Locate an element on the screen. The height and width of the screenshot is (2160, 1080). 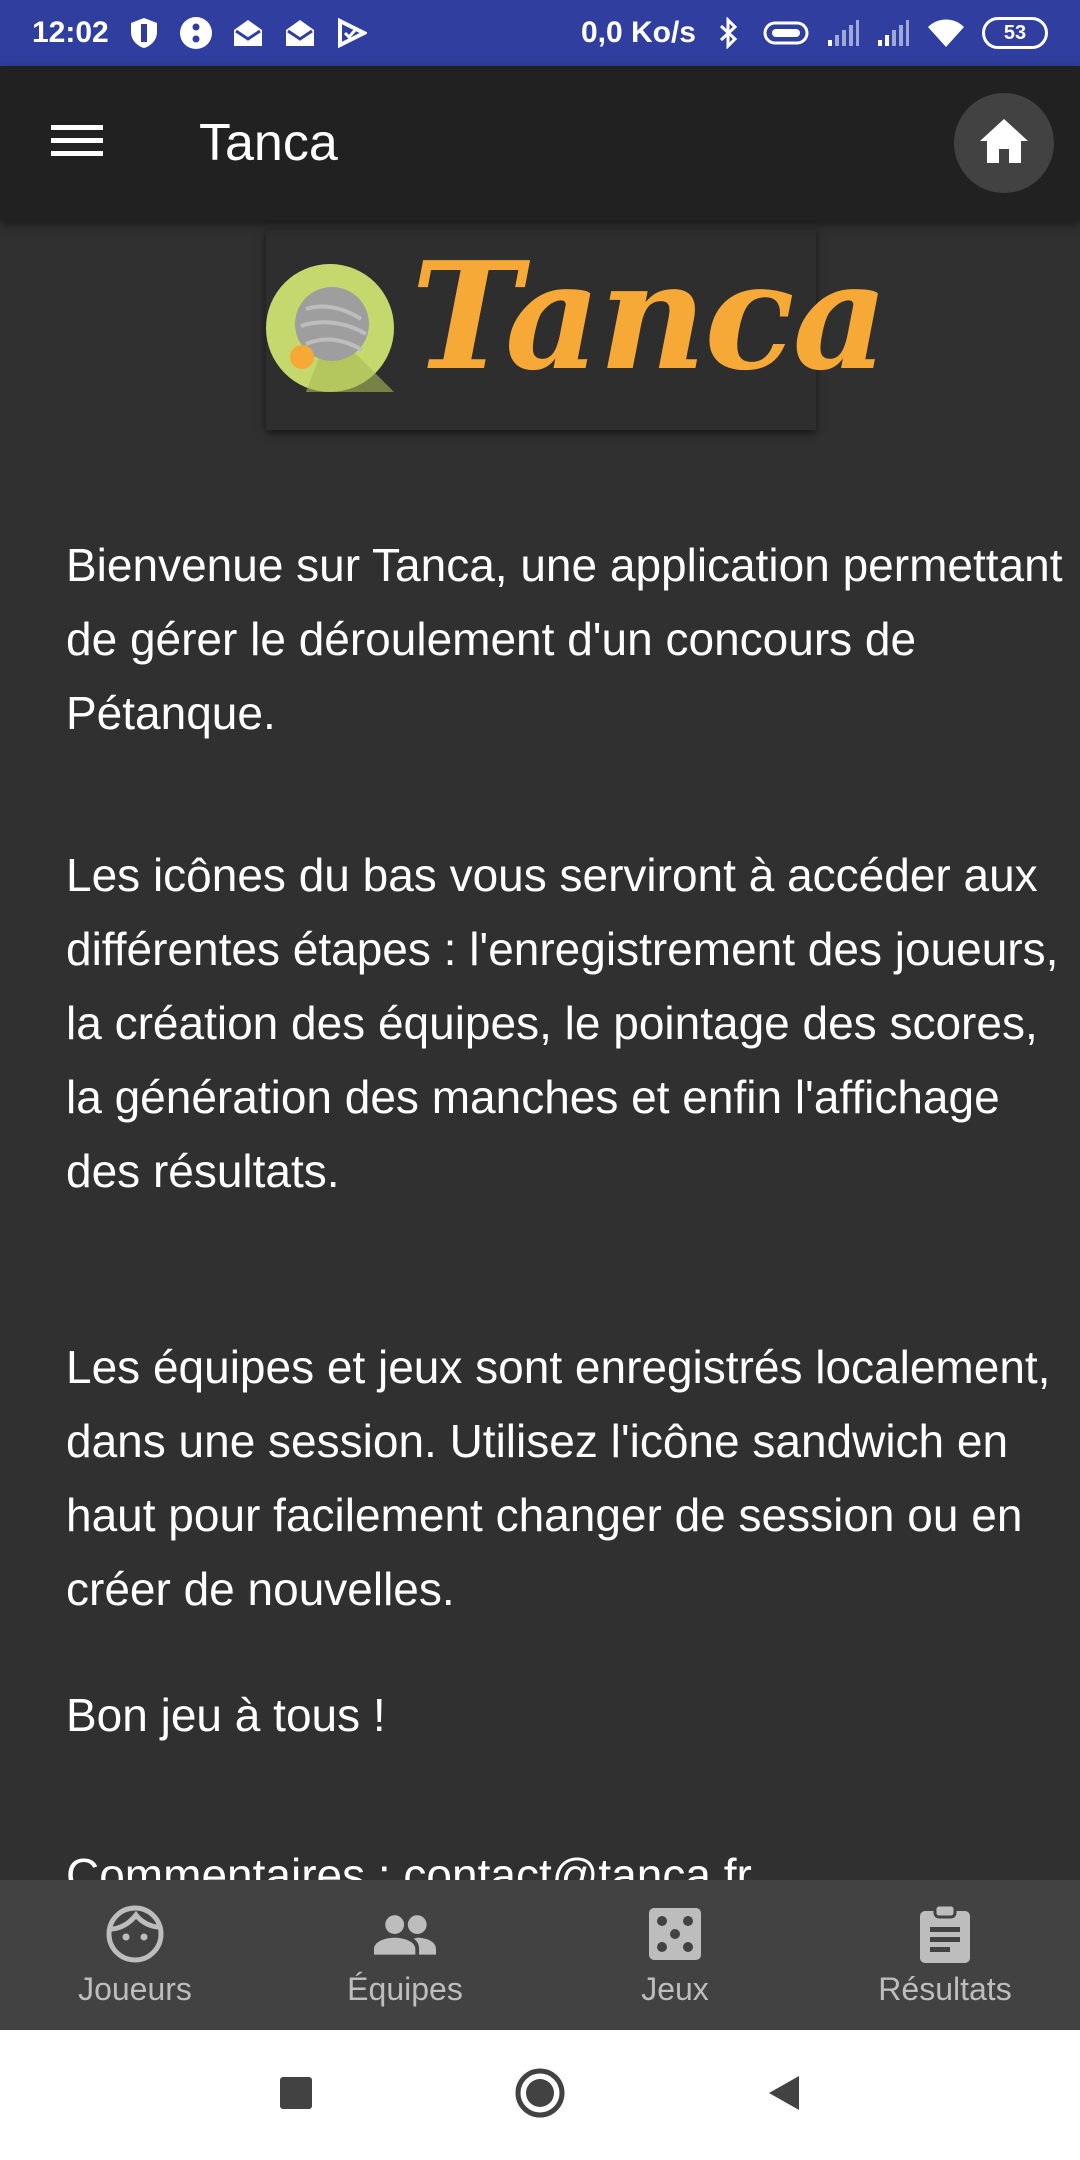
square-icon is located at coordinates (296, 2095).